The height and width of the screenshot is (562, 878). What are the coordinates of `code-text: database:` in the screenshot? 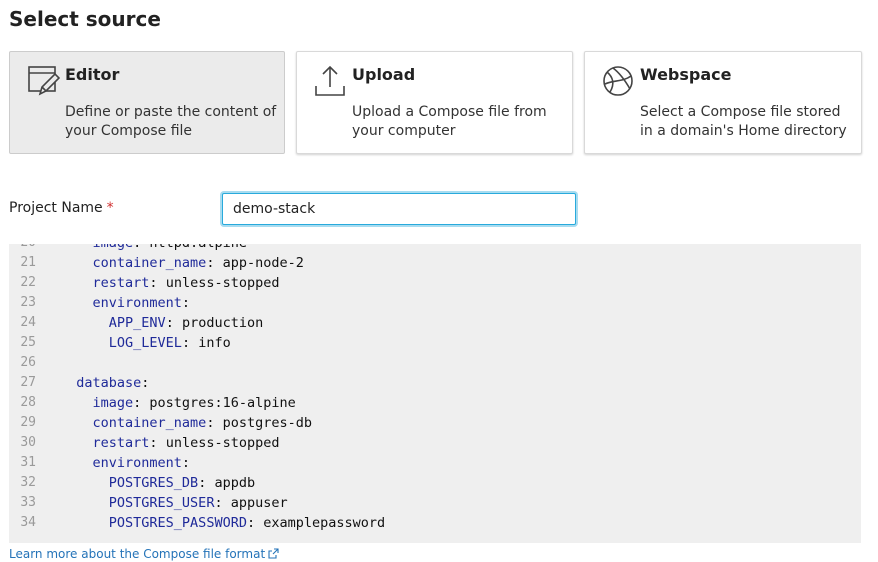 It's located at (109, 383).